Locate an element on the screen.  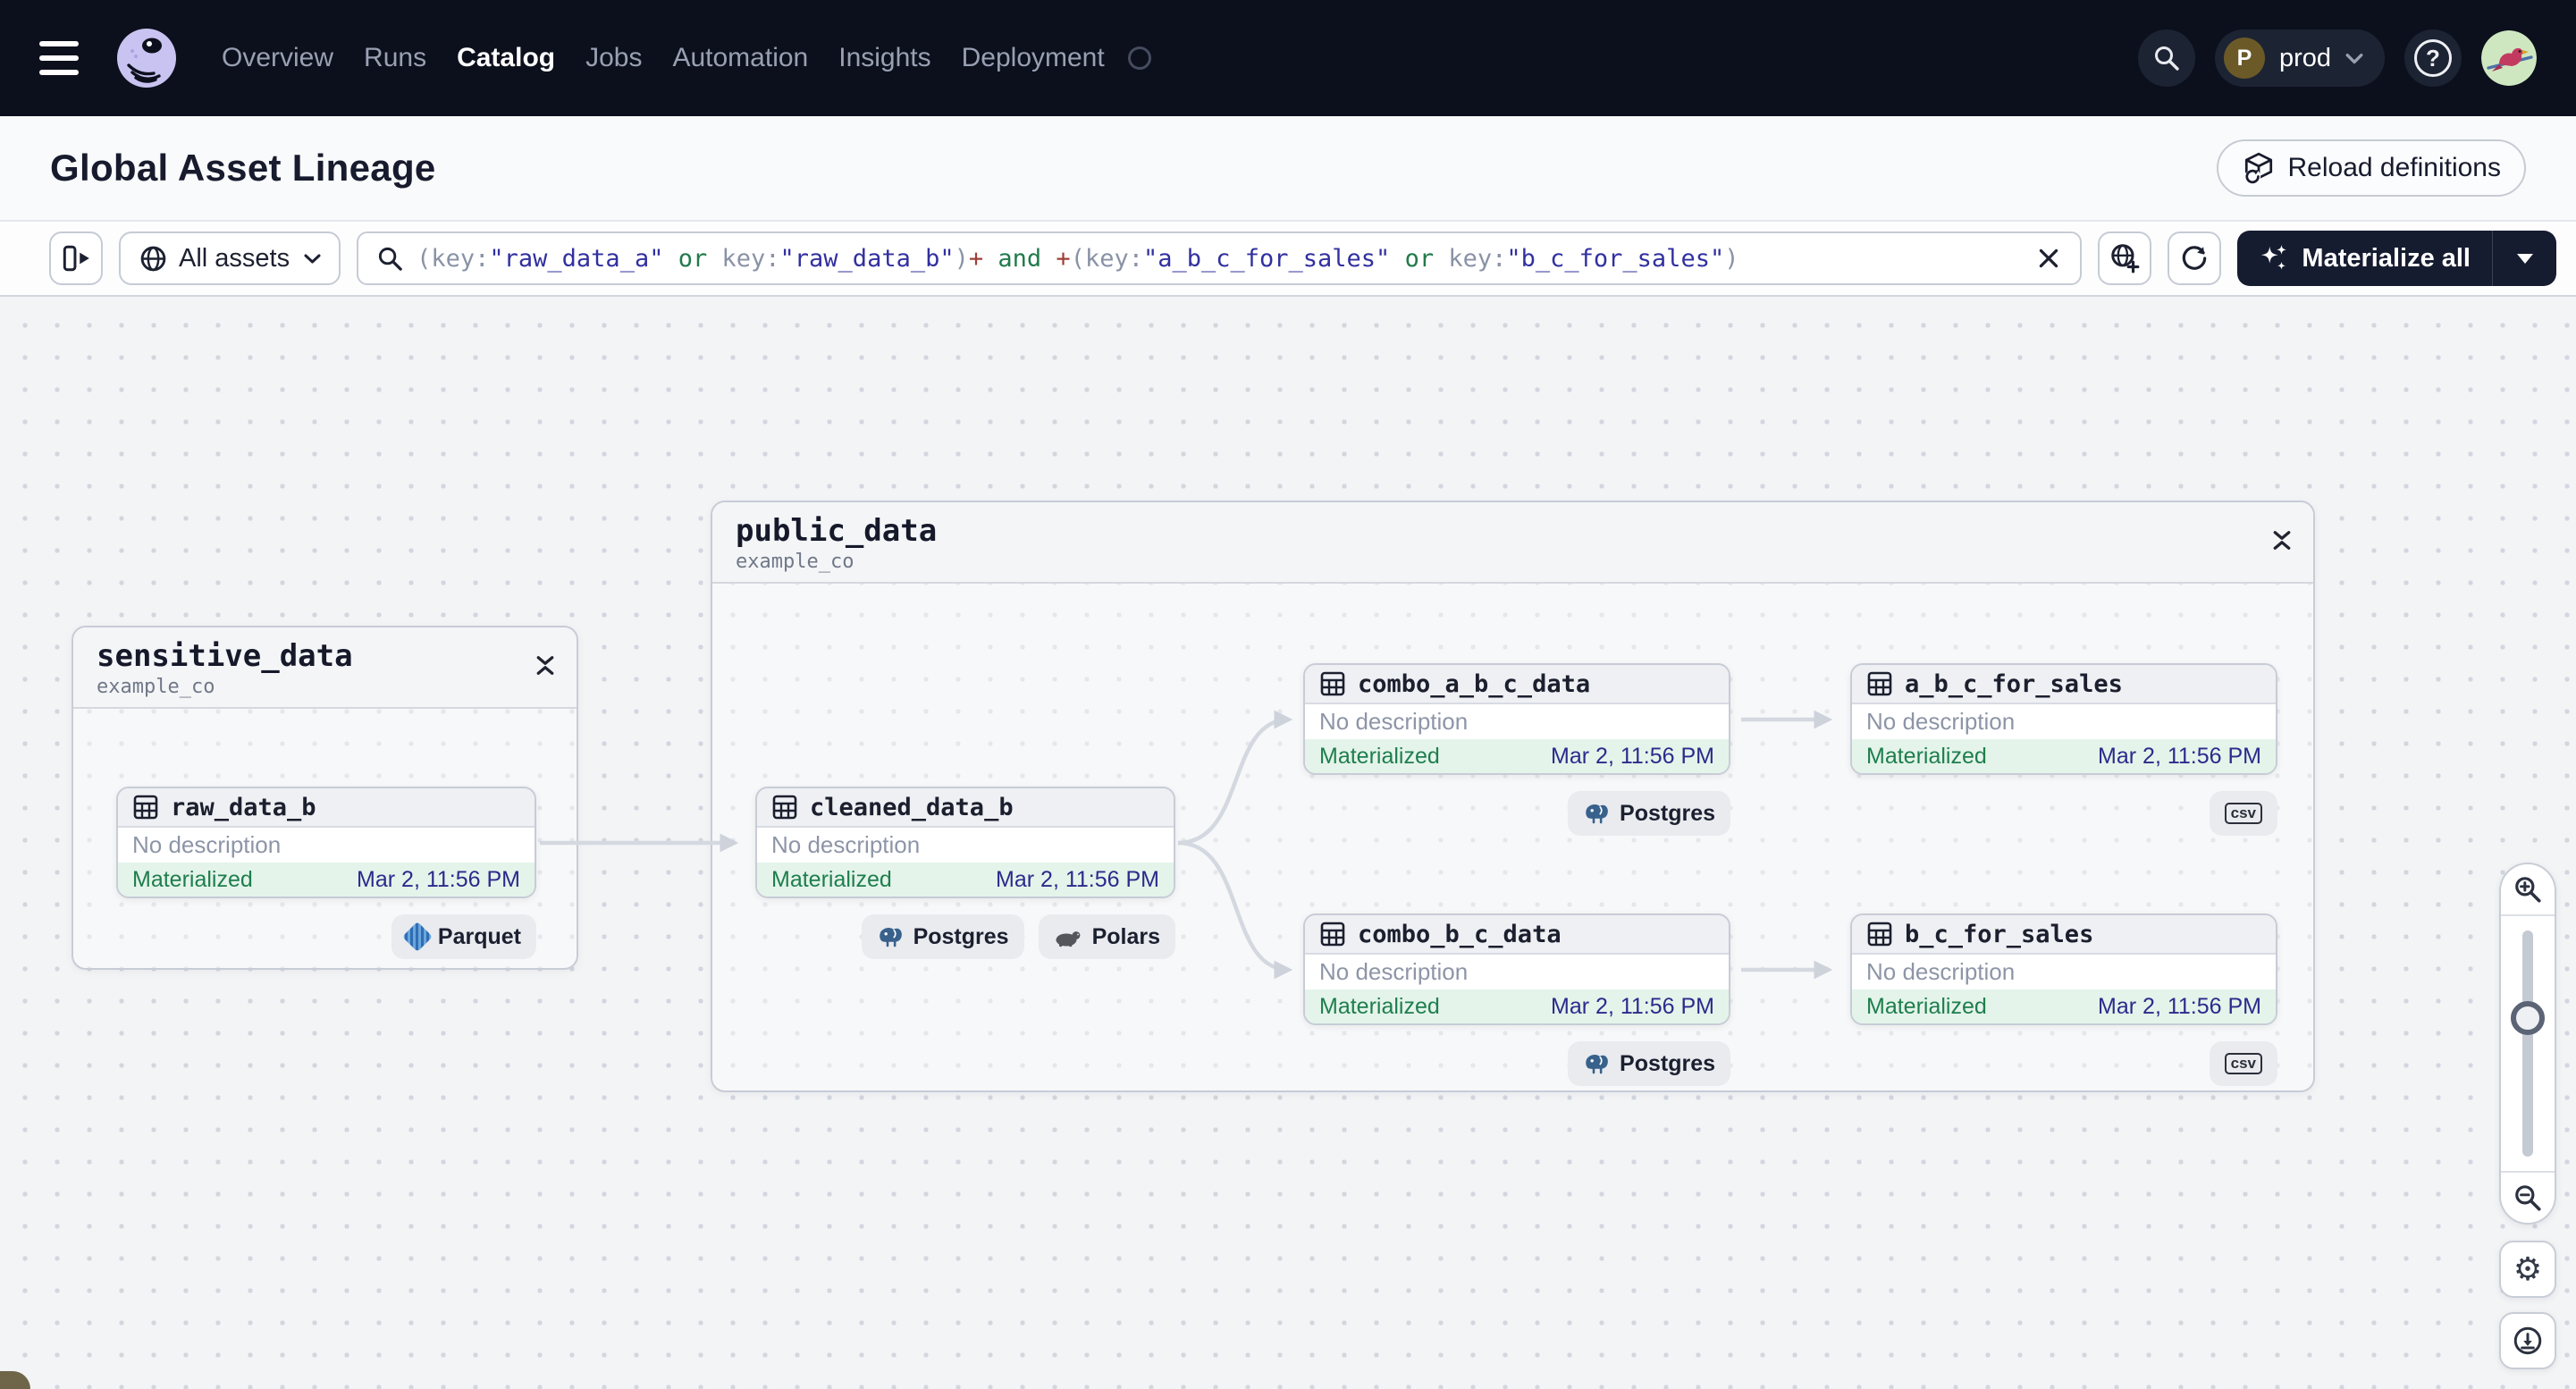
nav-right-cluster: P prod ? is located at coordinates (2337, 58).